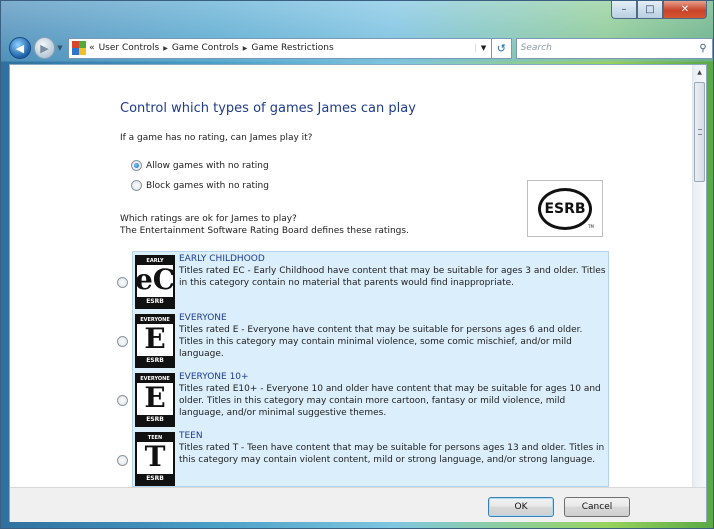 Image resolution: width=714 pixels, height=529 pixels. I want to click on address-dropdown-icon: ▼, so click(483, 48).